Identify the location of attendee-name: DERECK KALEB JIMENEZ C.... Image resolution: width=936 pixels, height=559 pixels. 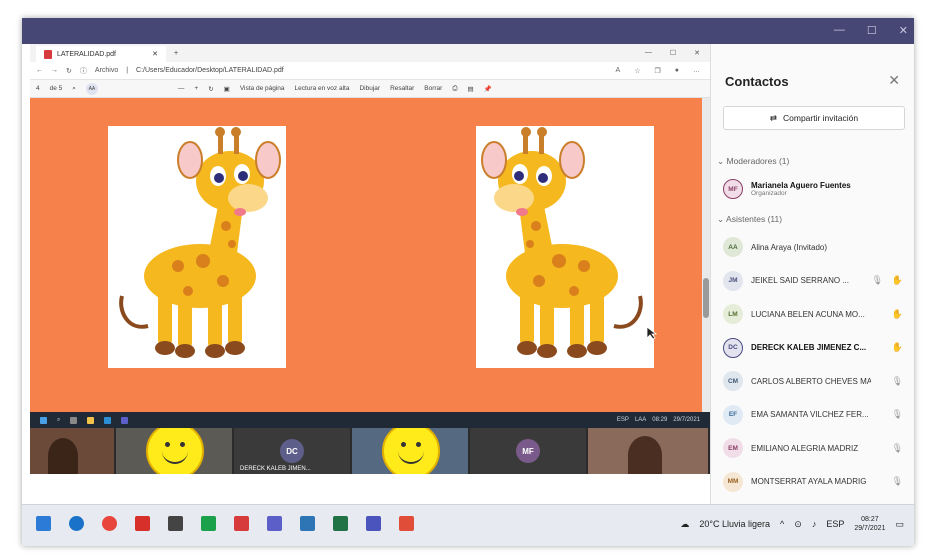
(809, 347).